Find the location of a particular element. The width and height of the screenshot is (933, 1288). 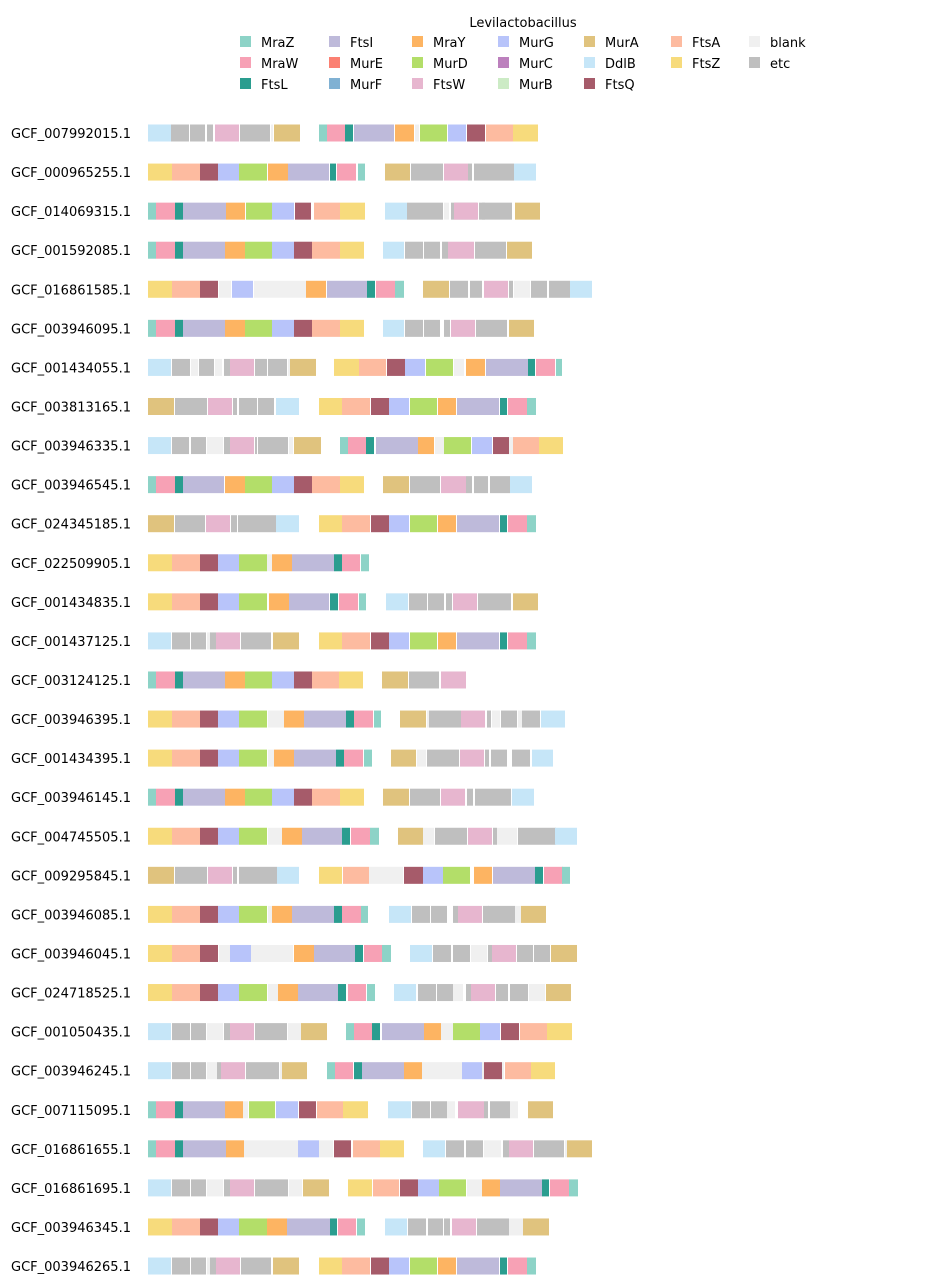

legend-label-ddlb: DdlB is located at coordinates (620, 64).